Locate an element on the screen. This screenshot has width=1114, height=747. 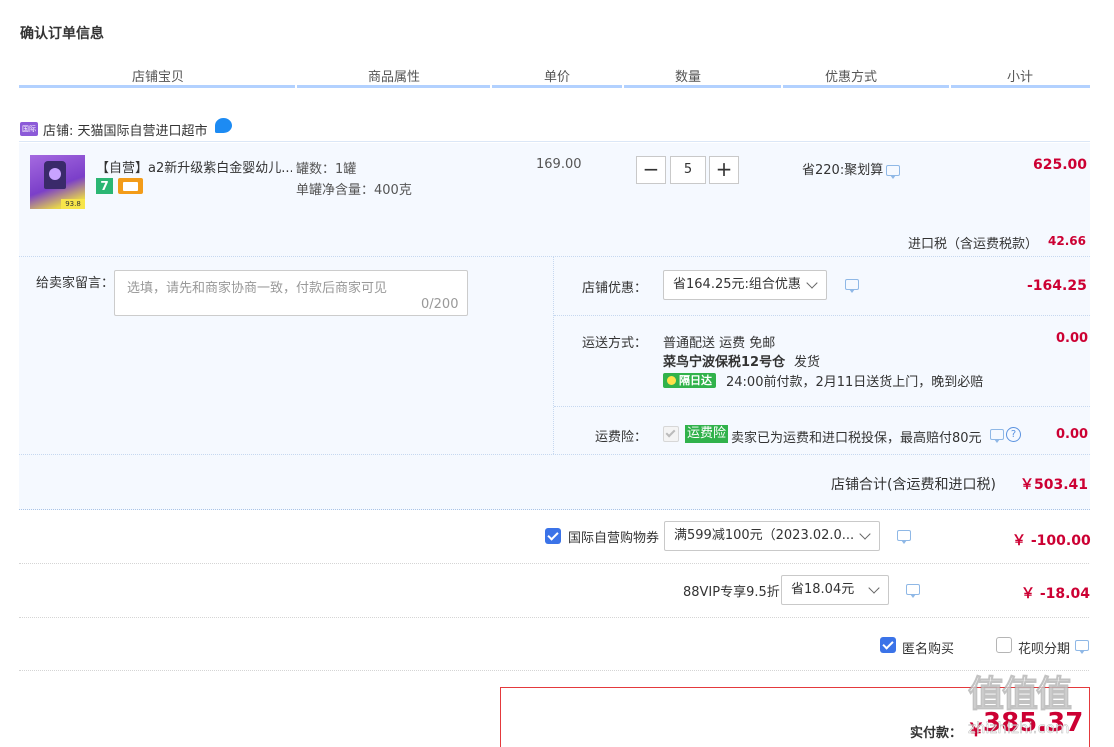
credit-card-icon is located at coordinates (130, 186).